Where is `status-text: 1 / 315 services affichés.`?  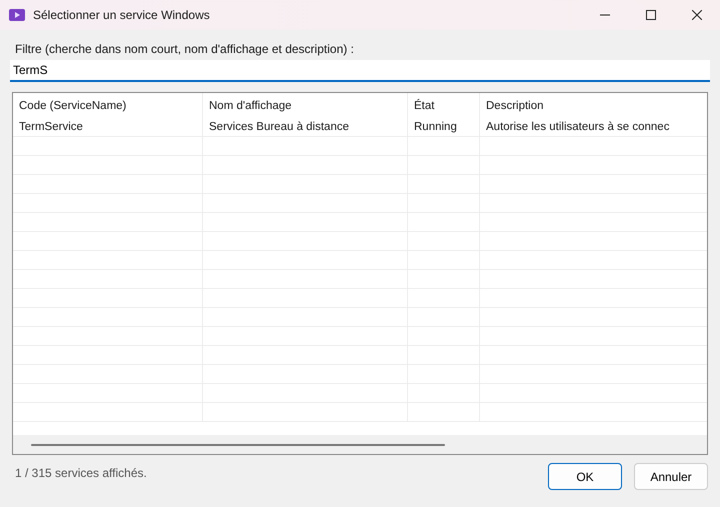 status-text: 1 / 315 services affichés. is located at coordinates (81, 473).